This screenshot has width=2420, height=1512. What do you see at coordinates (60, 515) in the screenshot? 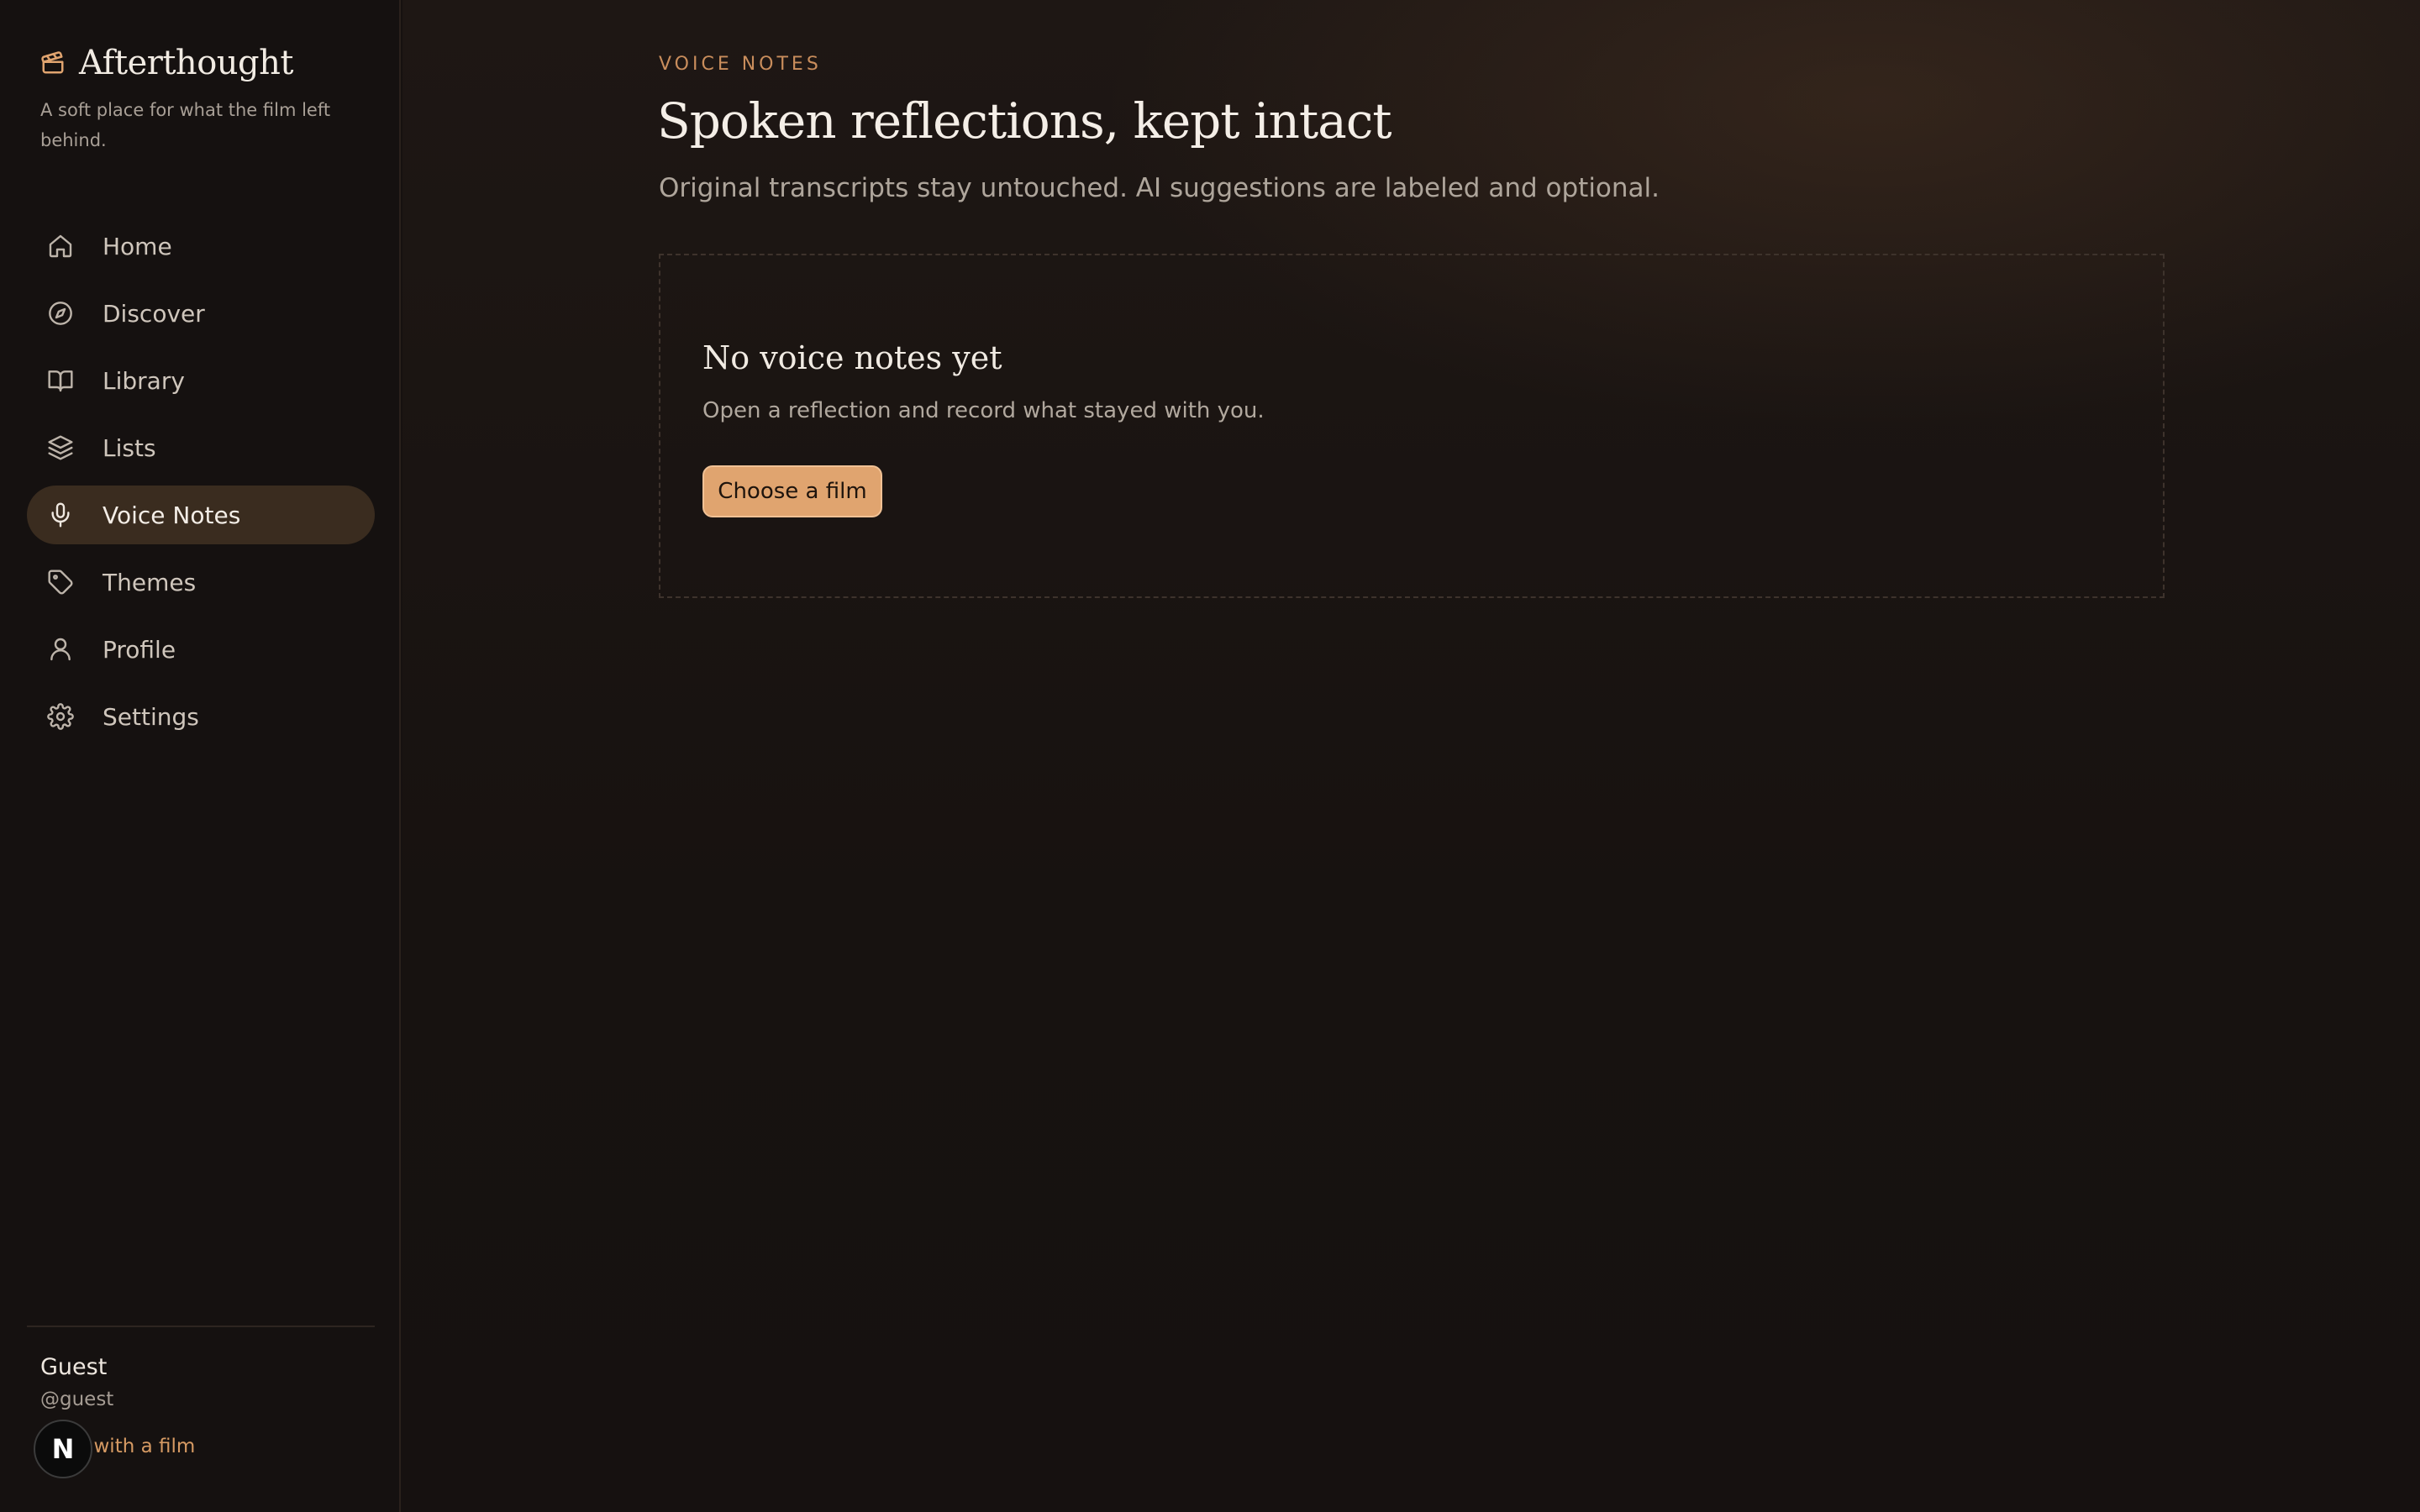
I see `microphone-icon` at bounding box center [60, 515].